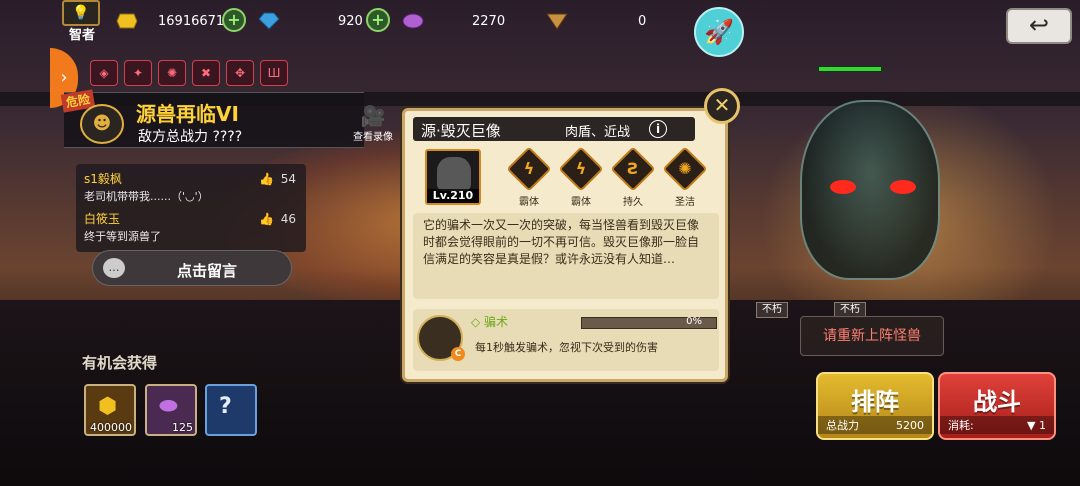 This screenshot has width=1080, height=486. I want to click on gem-resource, so click(272, 21).